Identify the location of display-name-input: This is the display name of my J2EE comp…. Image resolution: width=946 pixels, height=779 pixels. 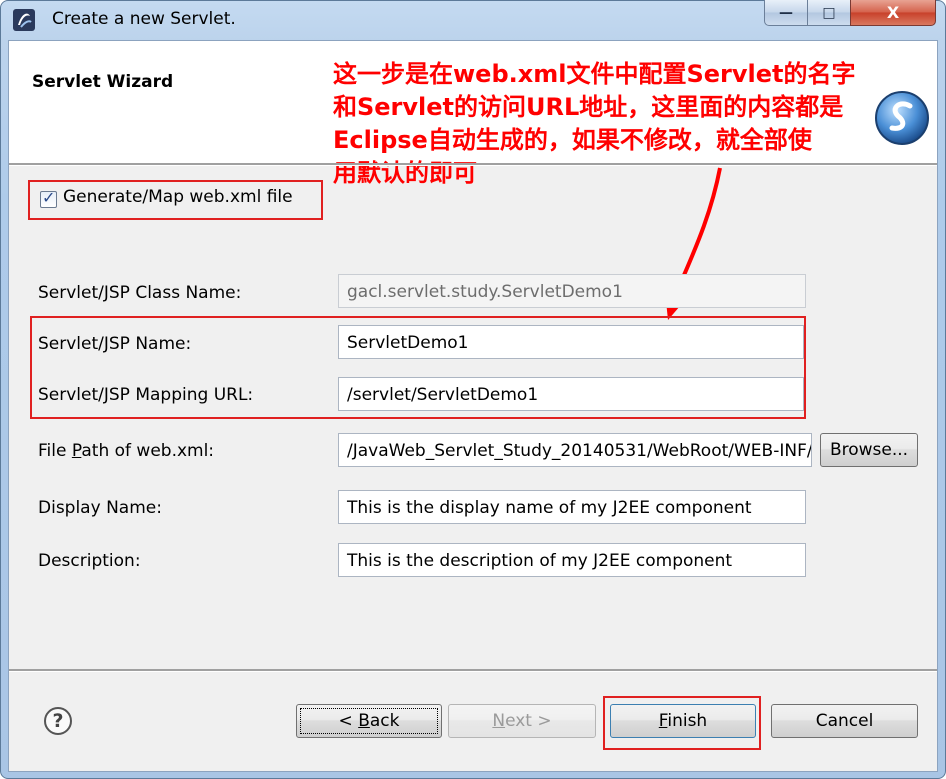
(572, 507).